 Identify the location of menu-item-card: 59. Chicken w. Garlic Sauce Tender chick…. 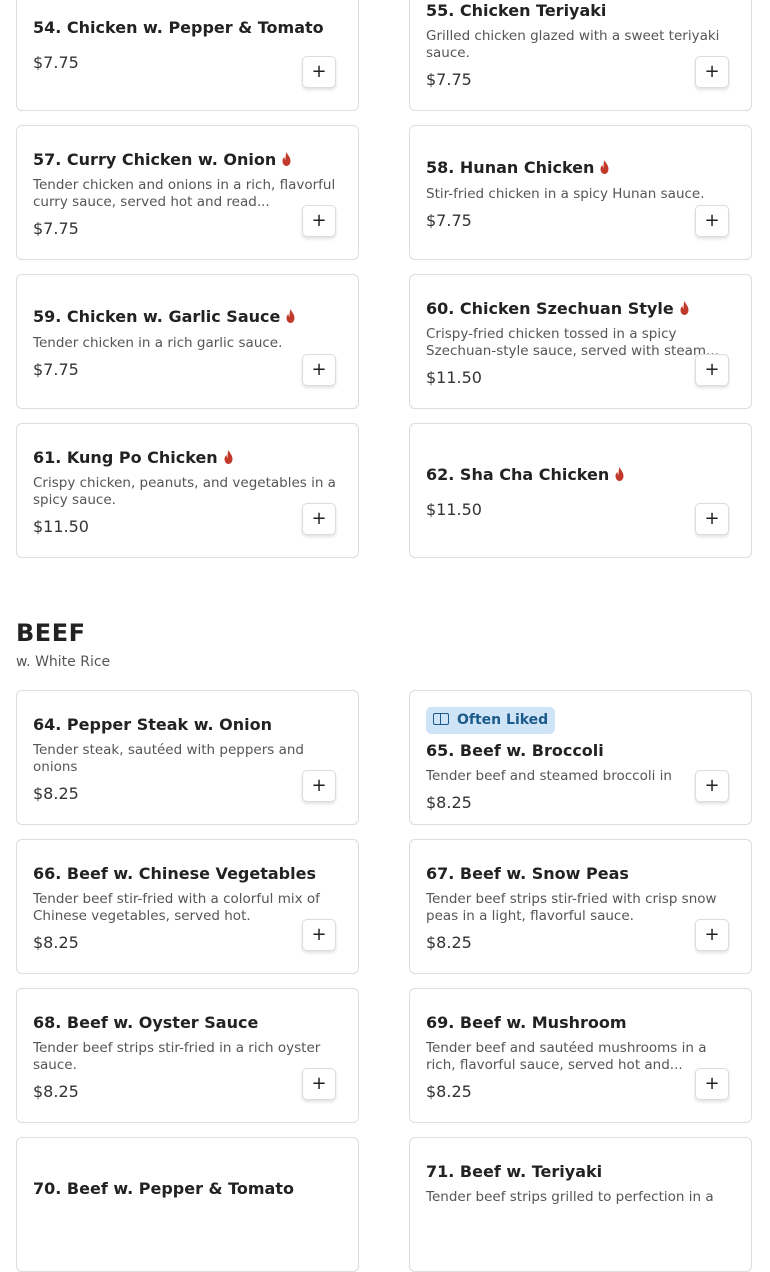
(187, 341).